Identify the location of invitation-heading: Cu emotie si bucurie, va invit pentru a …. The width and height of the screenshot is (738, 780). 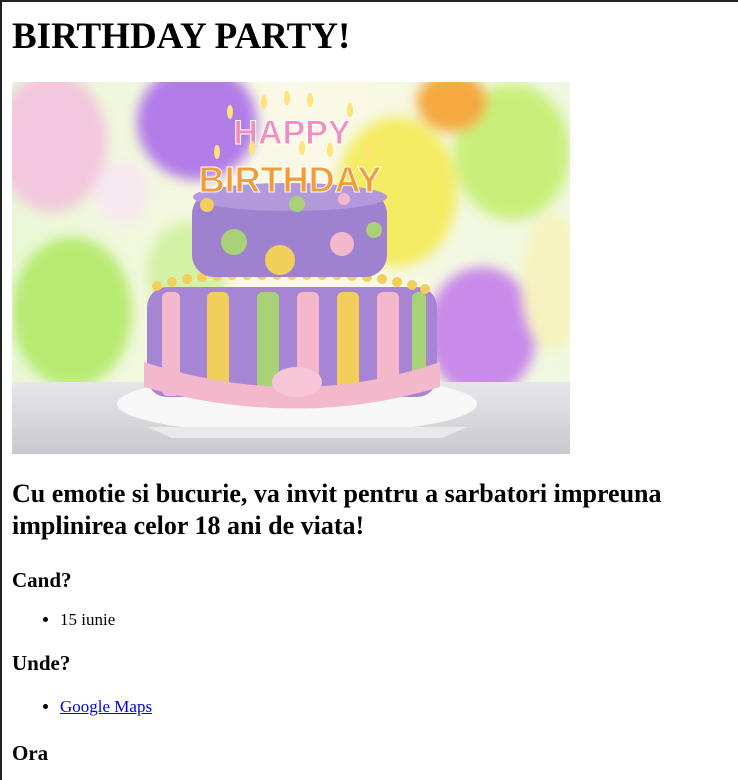
(337, 509).